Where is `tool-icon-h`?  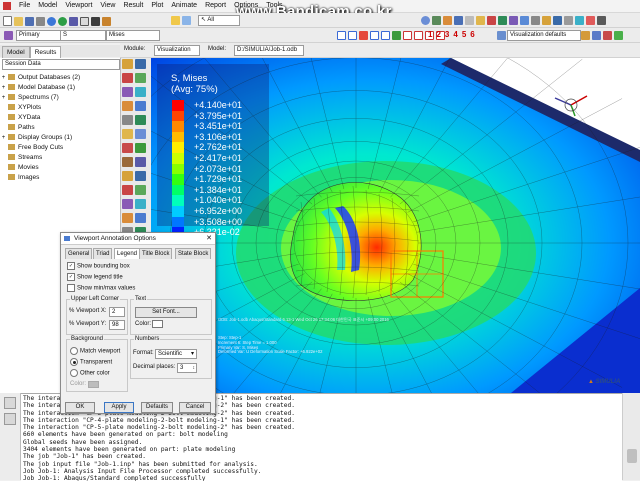 tool-icon-h is located at coordinates (513, 20).